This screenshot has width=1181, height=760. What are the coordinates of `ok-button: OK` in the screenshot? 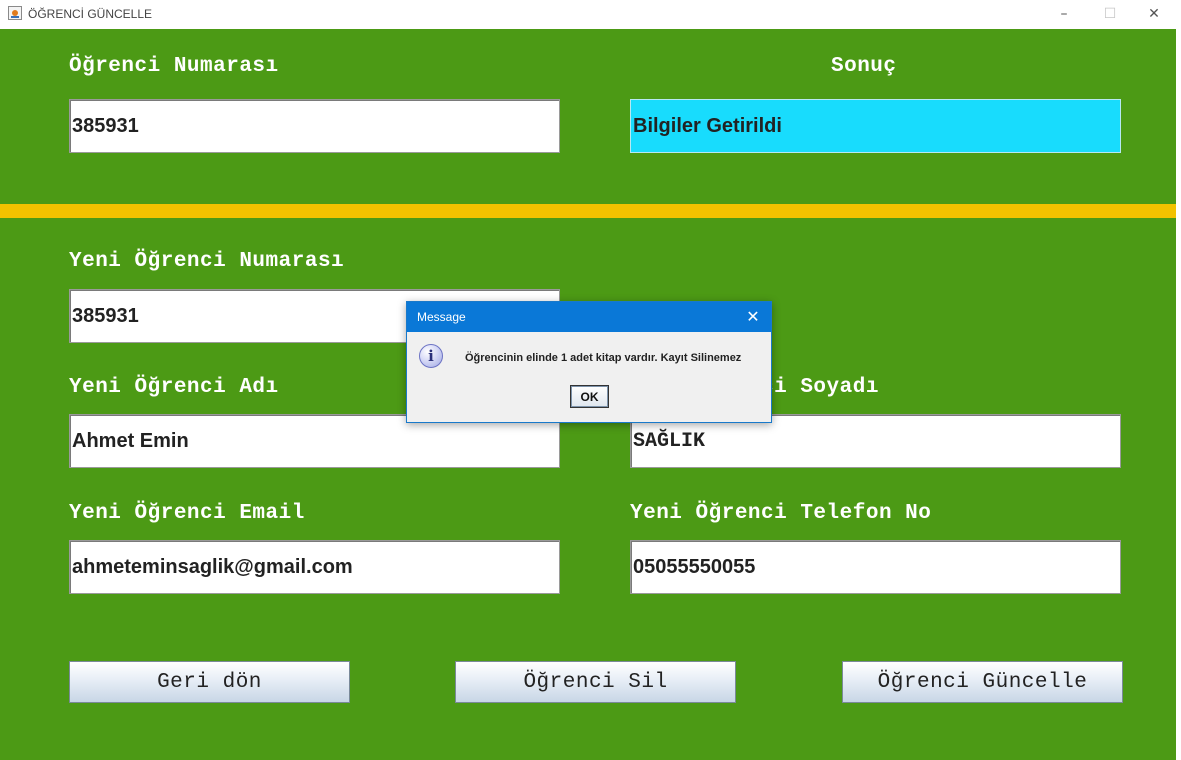 It's located at (589, 396).